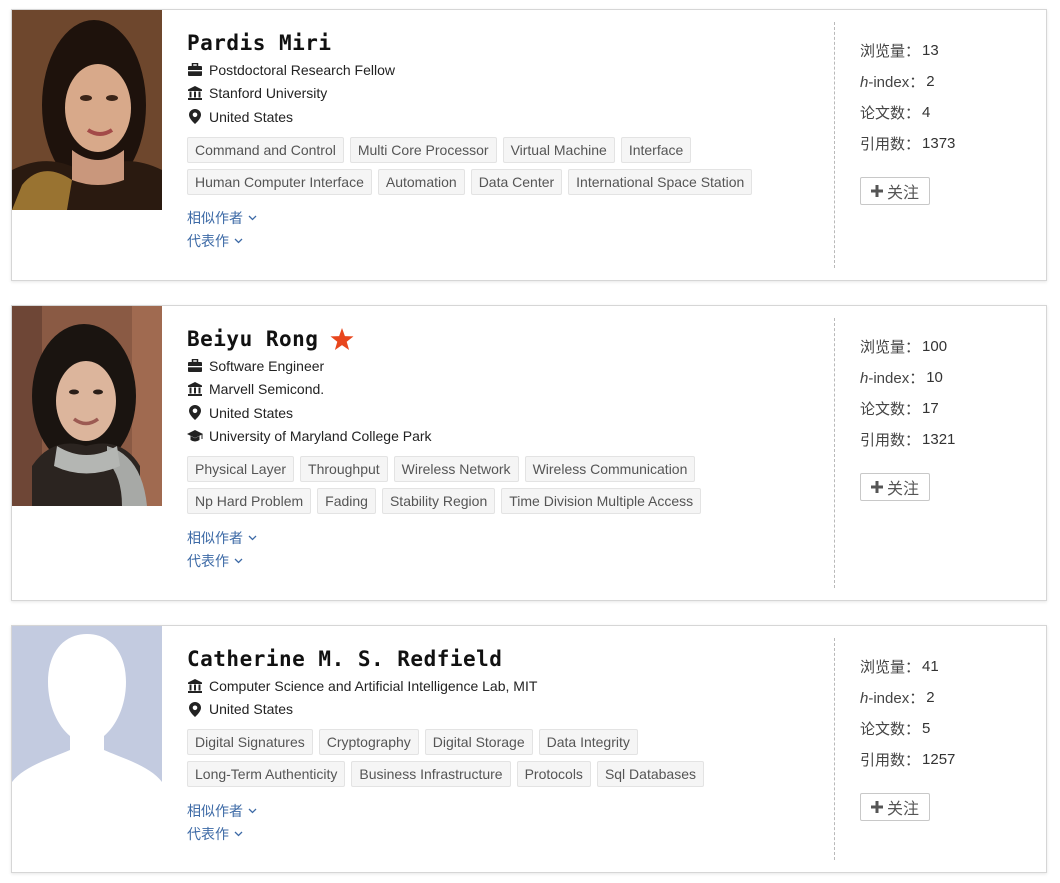 The image size is (1060, 883). I want to click on interest-tag: Cryptography, so click(368, 742).